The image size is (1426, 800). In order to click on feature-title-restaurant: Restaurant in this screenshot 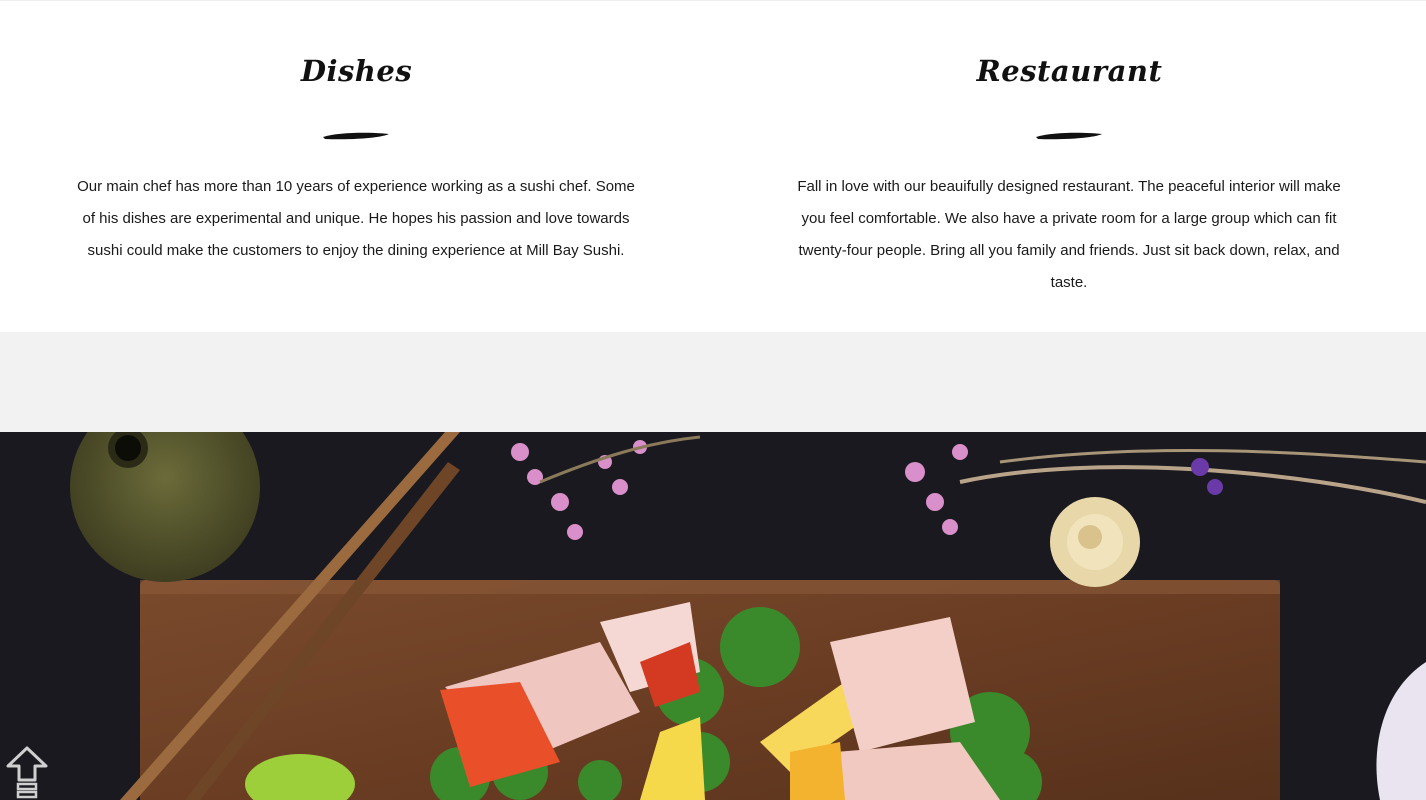, I will do `click(1069, 71)`.